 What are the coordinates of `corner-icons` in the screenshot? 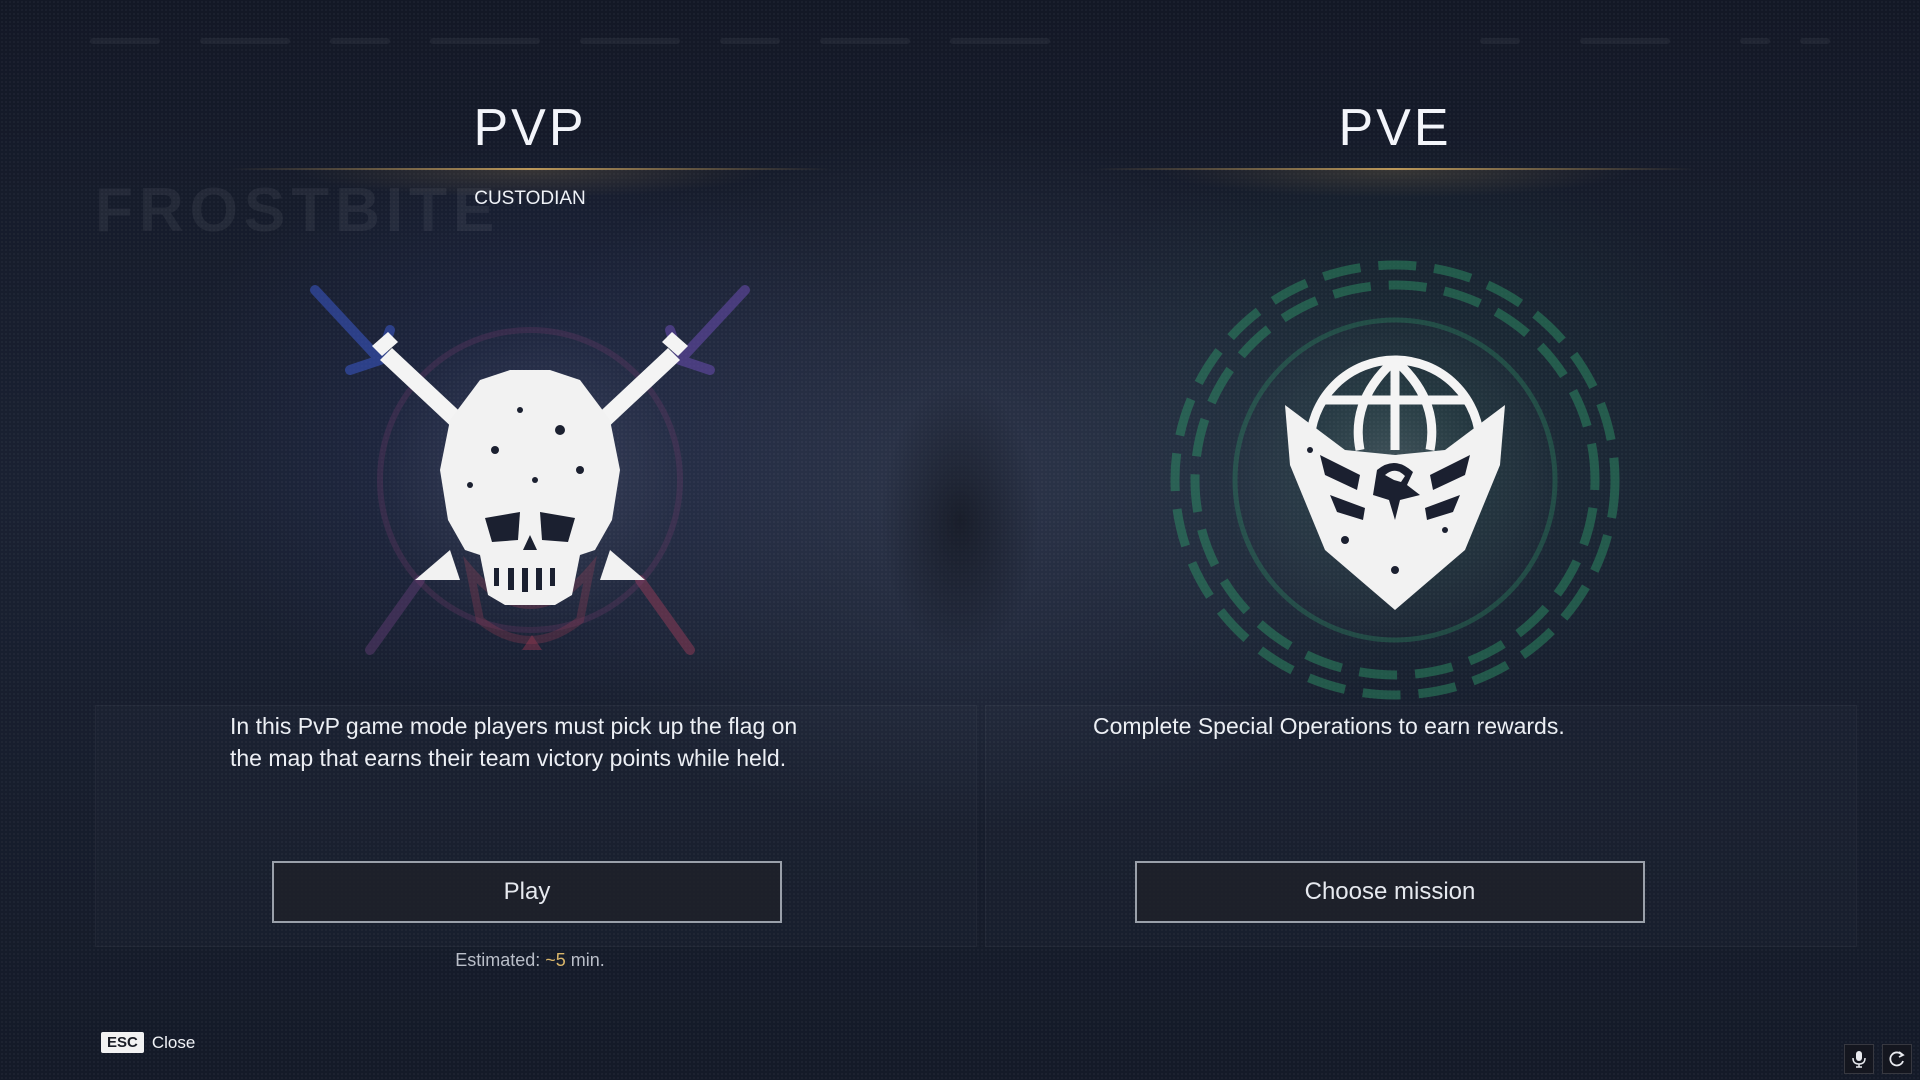 It's located at (1878, 1059).